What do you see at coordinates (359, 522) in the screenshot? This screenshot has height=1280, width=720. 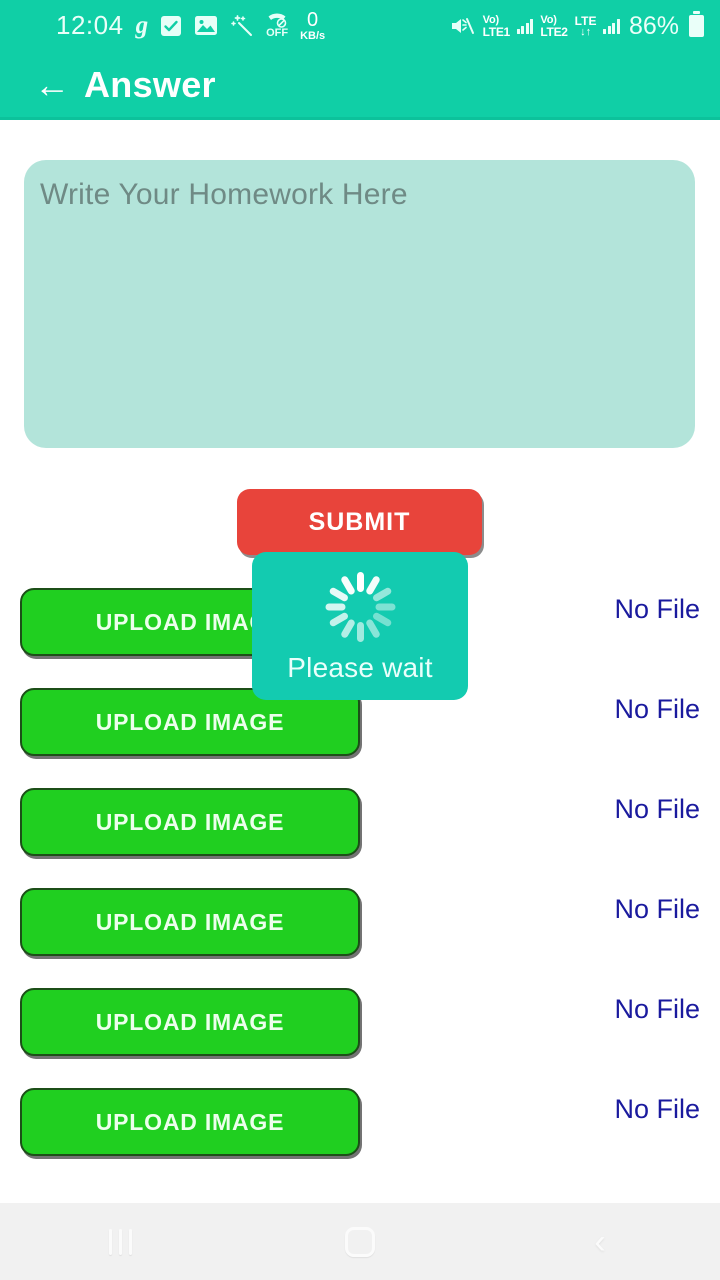 I see `submit-button: SUBMIT` at bounding box center [359, 522].